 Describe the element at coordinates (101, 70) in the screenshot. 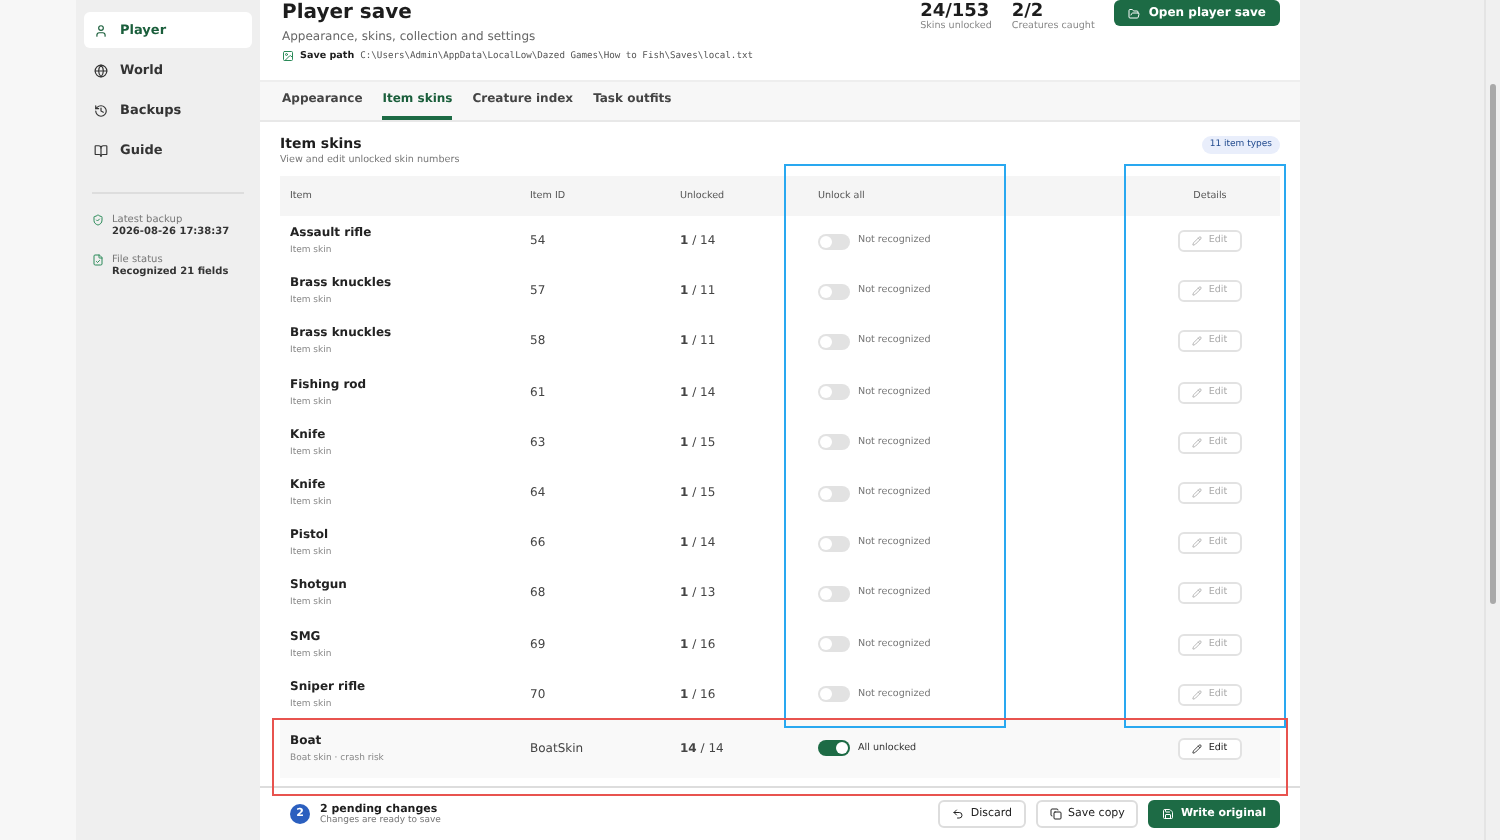

I see `globe-icon` at that location.